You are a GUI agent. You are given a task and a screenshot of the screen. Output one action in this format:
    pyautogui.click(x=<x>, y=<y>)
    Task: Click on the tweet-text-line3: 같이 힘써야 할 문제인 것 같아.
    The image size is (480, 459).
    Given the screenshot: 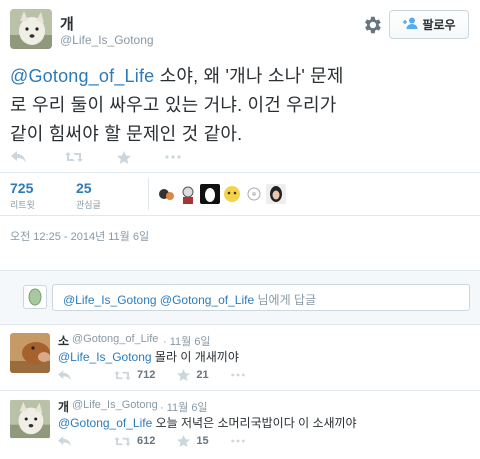 What is the action you would take?
    pyautogui.click(x=126, y=134)
    